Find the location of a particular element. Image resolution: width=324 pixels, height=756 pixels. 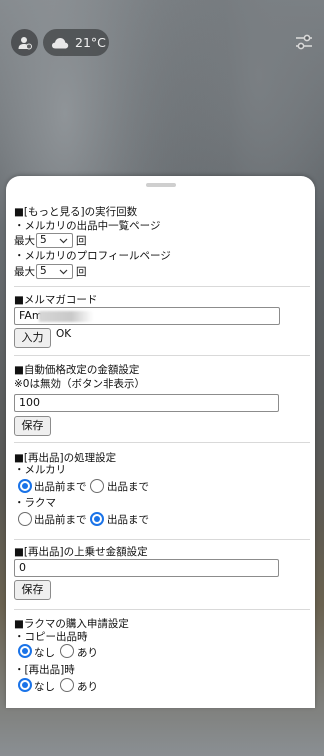

section-title: ■自動価格改定の金額設定 is located at coordinates (77, 370).